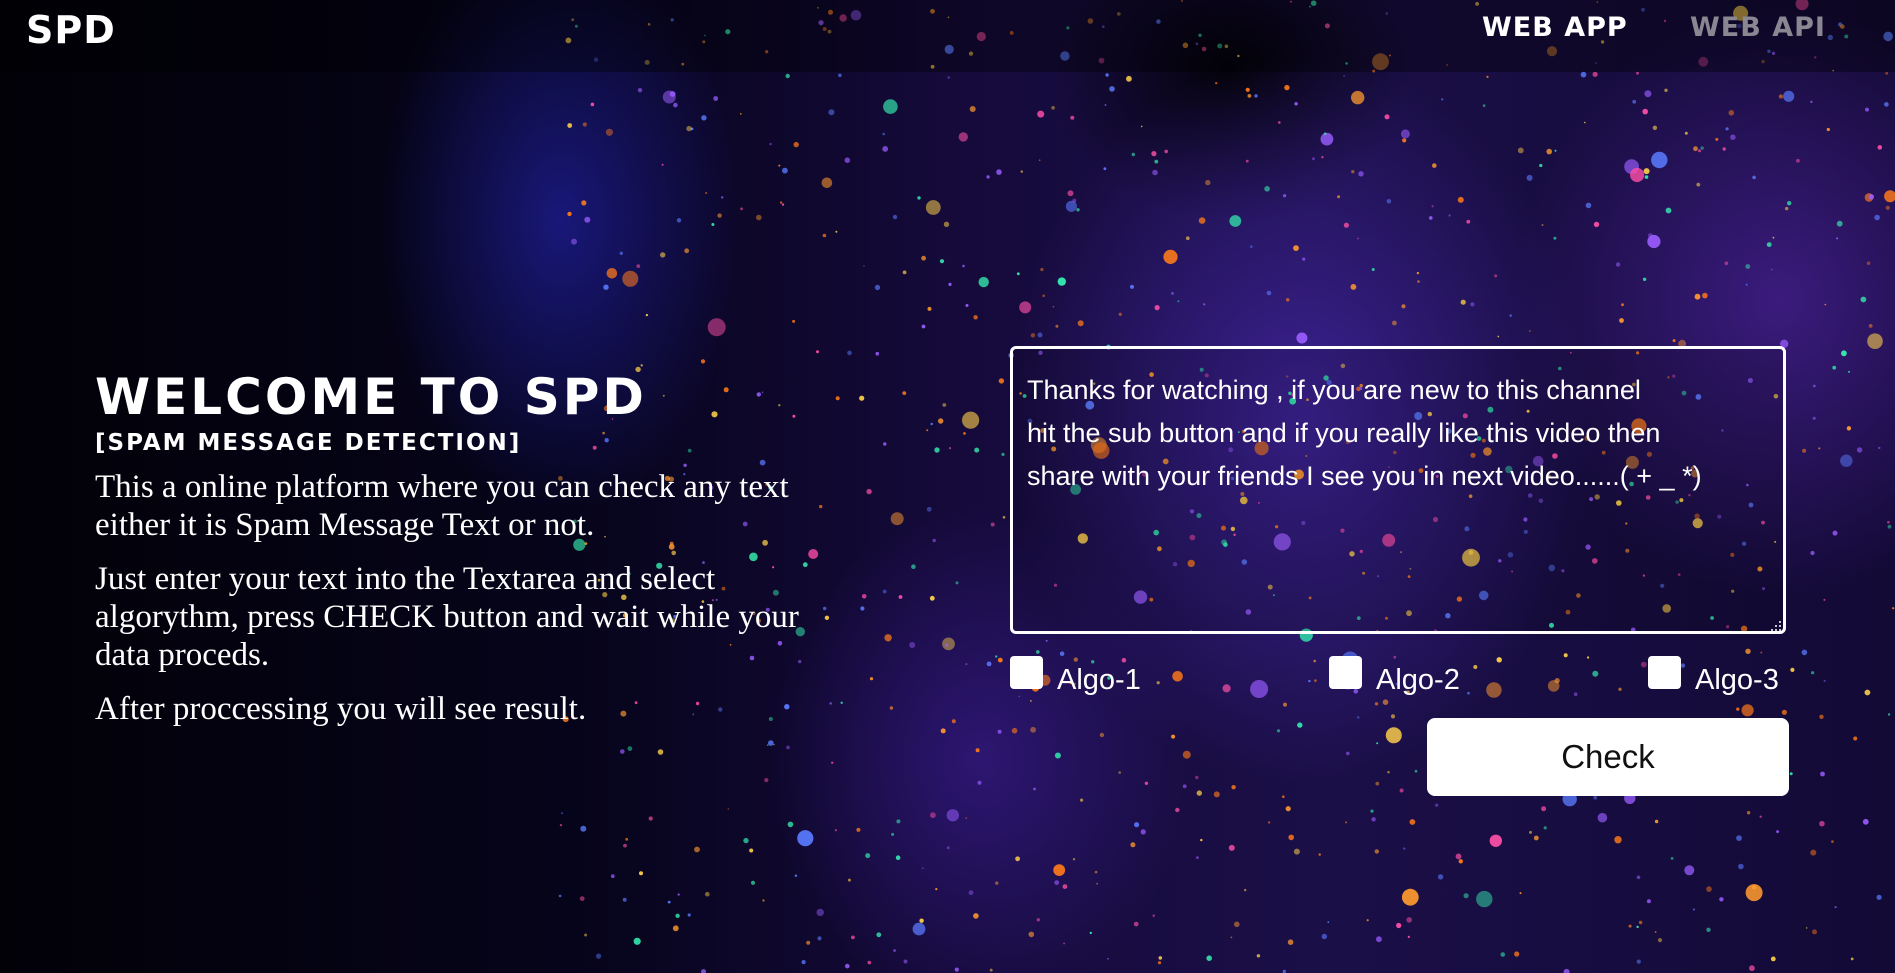 Image resolution: width=1895 pixels, height=973 pixels. I want to click on algo-1-option: Algo-1, so click(1075, 674).